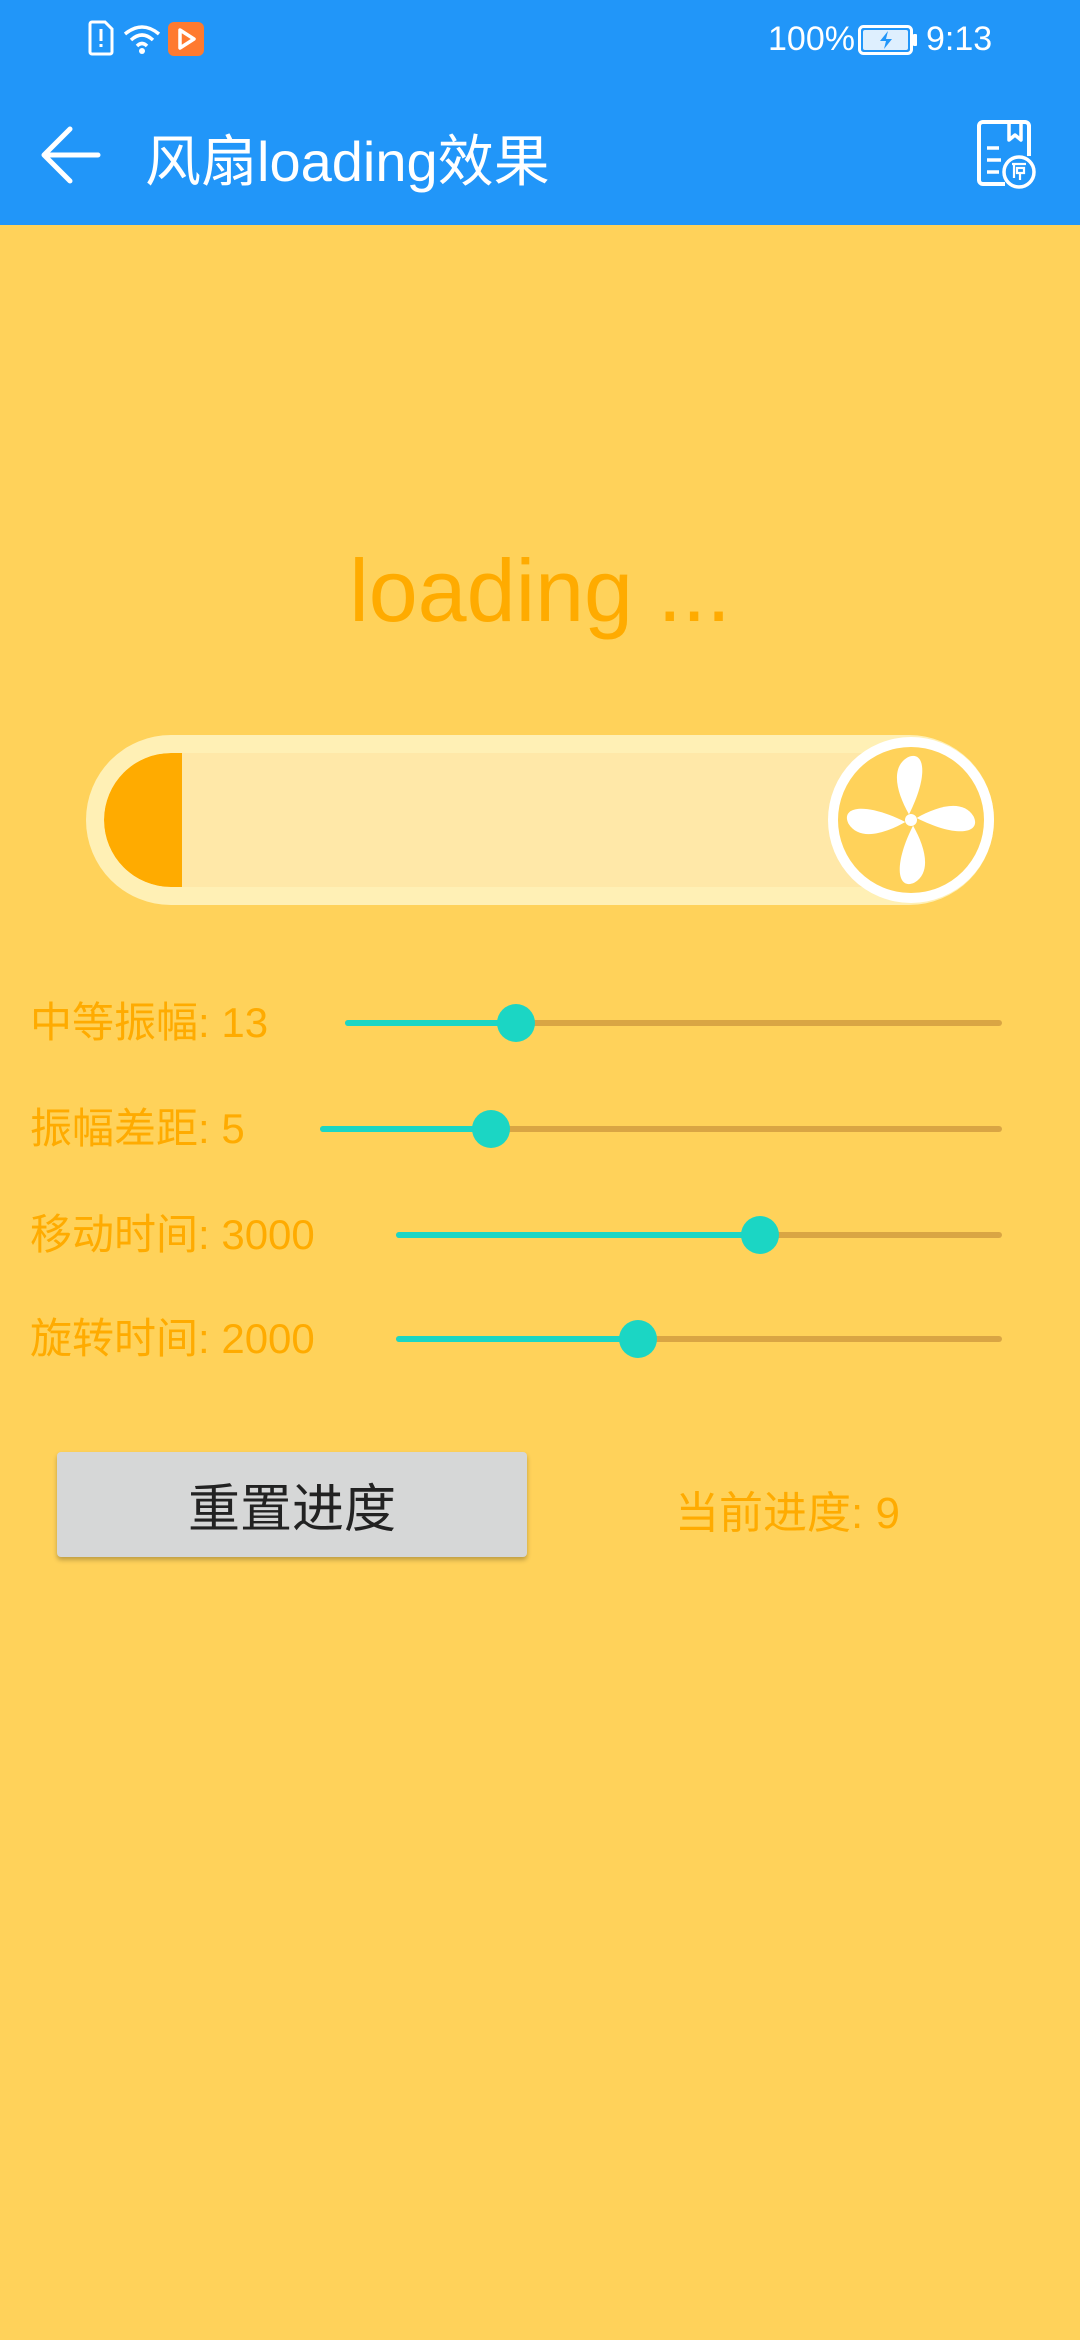  Describe the element at coordinates (1006, 154) in the screenshot. I see `view-source-button` at that location.